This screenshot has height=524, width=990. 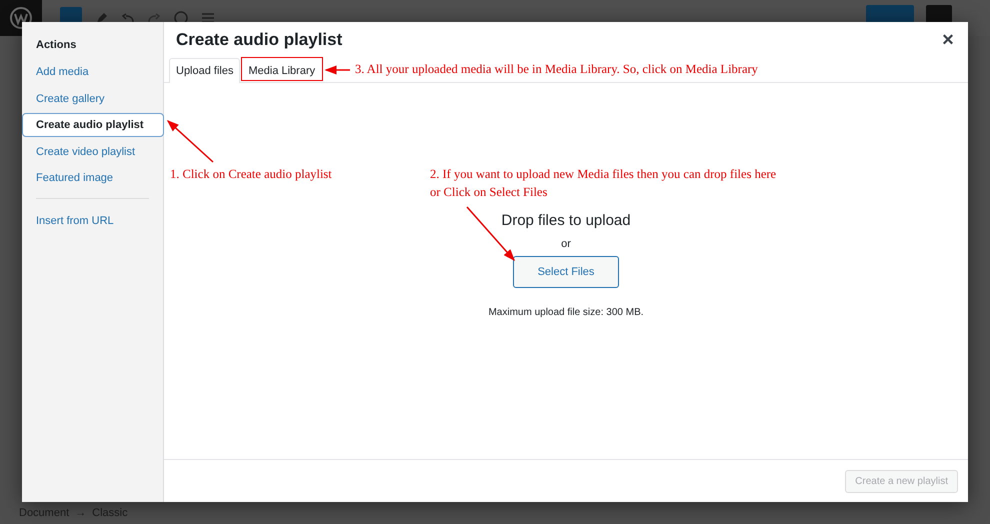 I want to click on or-label: or, so click(x=566, y=244).